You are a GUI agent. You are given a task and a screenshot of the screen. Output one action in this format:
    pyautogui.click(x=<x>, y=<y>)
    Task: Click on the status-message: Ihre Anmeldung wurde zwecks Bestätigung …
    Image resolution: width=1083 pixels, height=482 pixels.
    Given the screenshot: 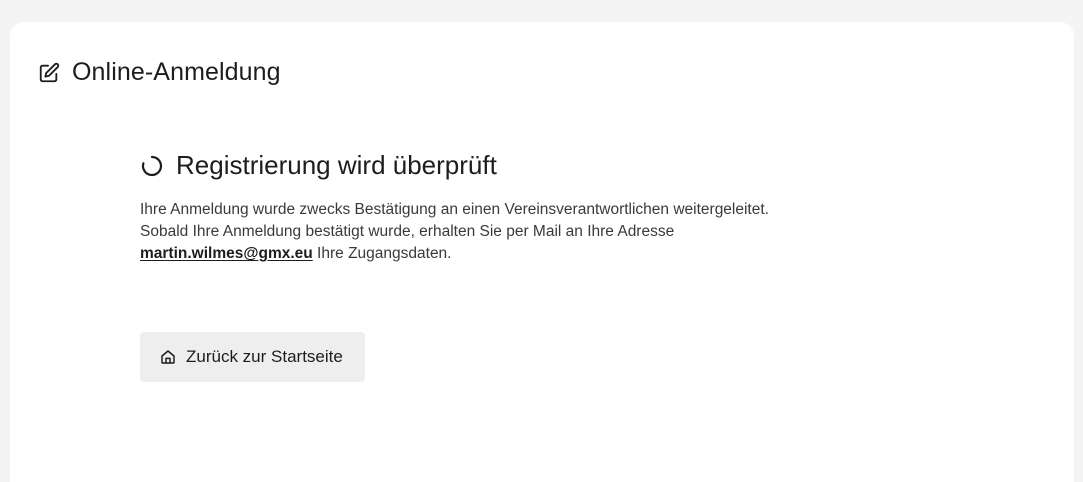 What is the action you would take?
    pyautogui.click(x=570, y=232)
    